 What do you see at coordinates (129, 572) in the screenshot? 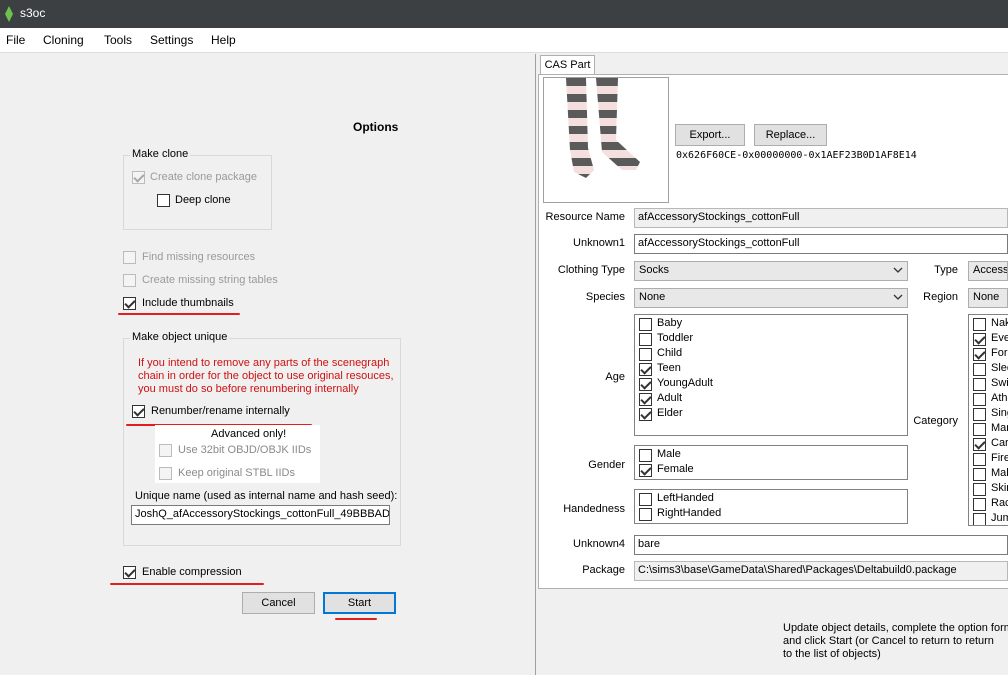
I see `enable-compression-checkbox` at bounding box center [129, 572].